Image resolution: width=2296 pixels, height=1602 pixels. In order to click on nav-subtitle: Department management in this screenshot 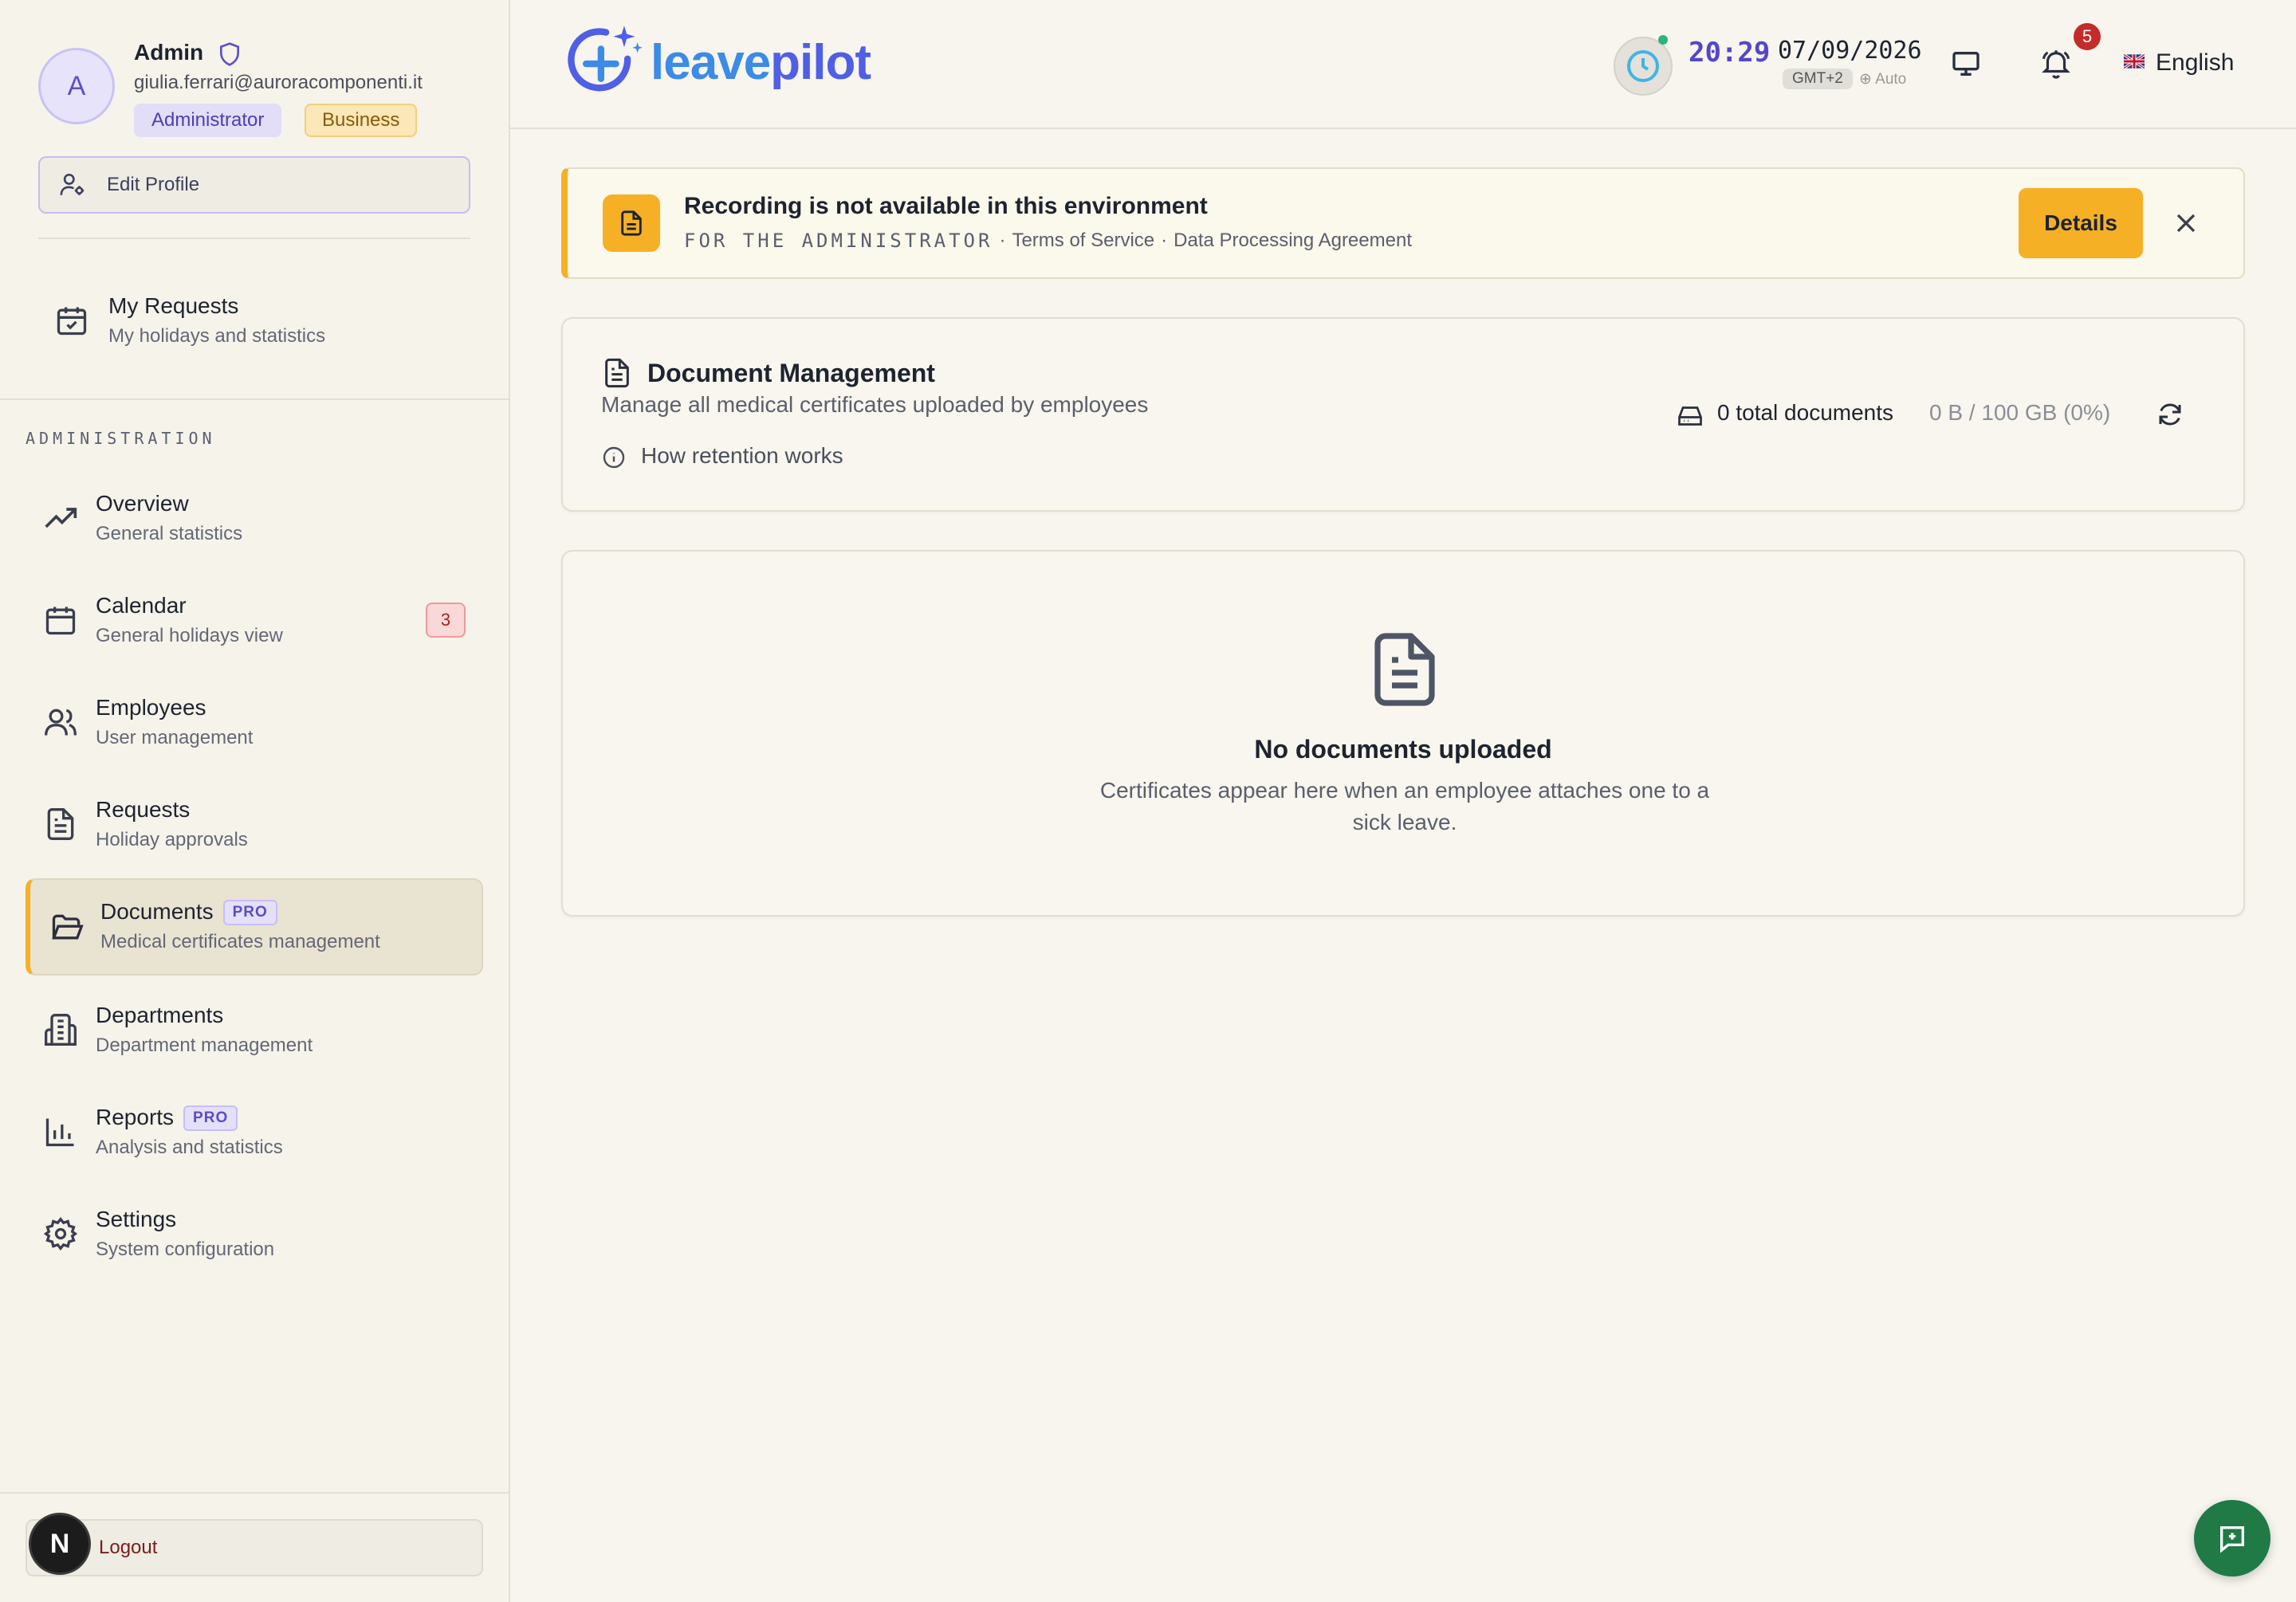, I will do `click(205, 1045)`.